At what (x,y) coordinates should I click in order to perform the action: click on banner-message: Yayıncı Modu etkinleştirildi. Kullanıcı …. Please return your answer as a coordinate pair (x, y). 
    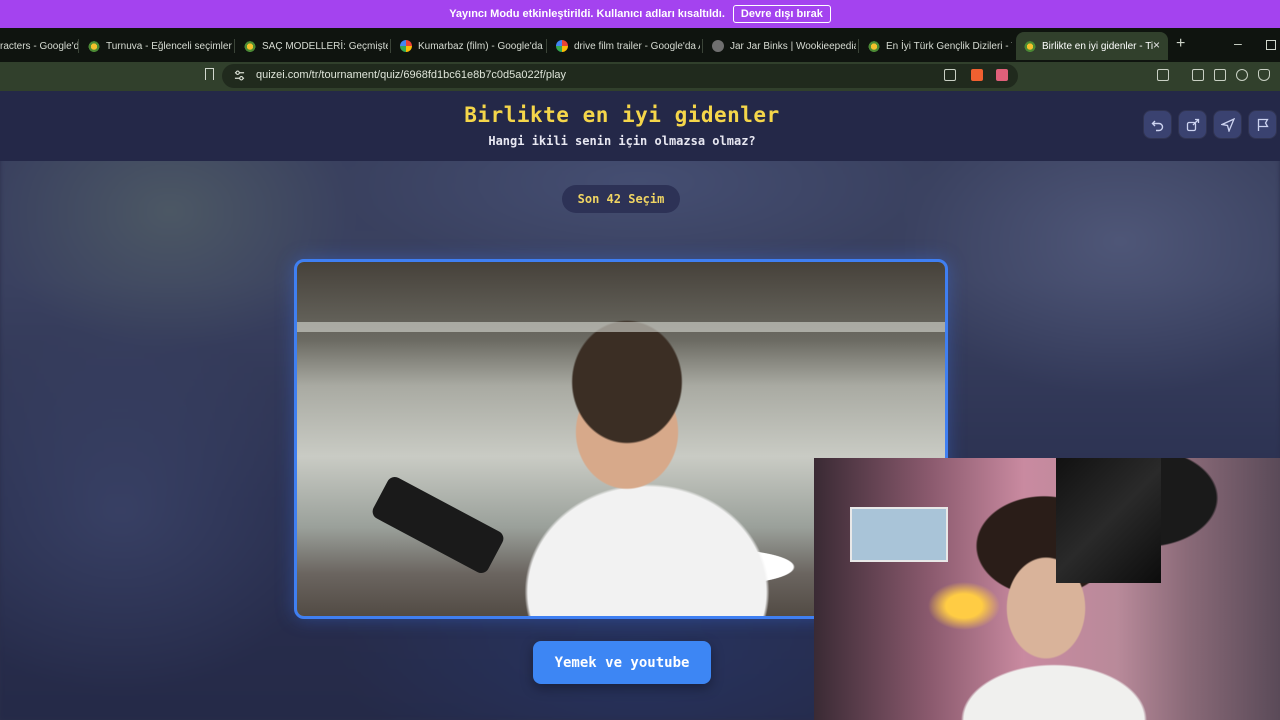
    Looking at the image, I should click on (587, 14).